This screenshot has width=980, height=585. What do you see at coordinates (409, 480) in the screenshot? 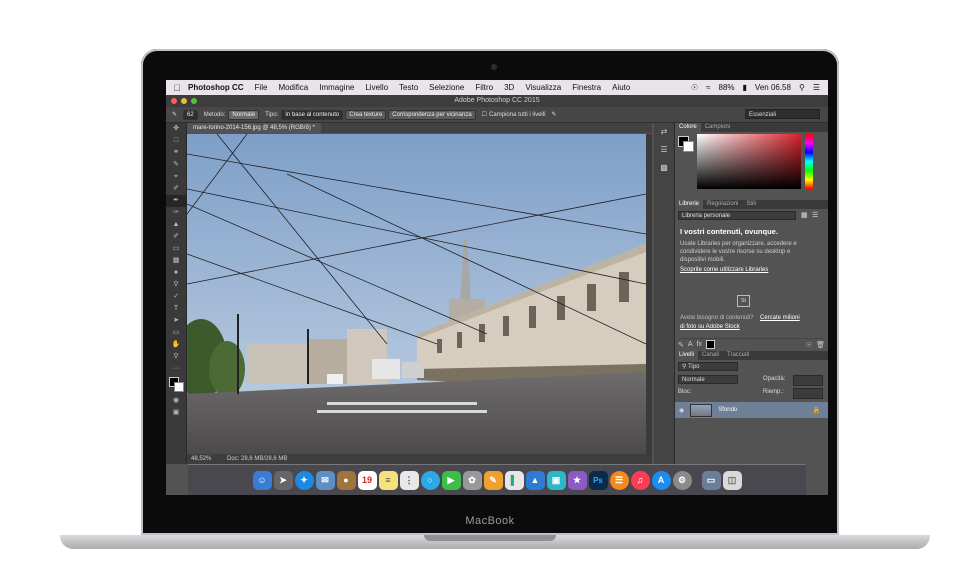
I see `reminders-icon: ⋮` at bounding box center [409, 480].